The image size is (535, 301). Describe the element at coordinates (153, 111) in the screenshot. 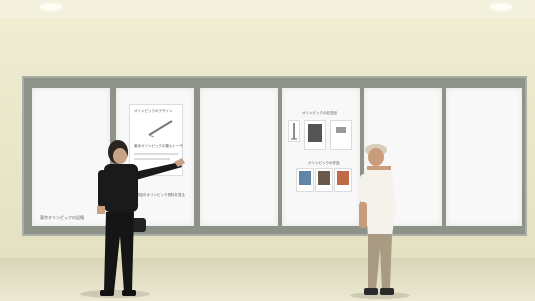

I see `card-title: オリンピックのデザイン` at that location.